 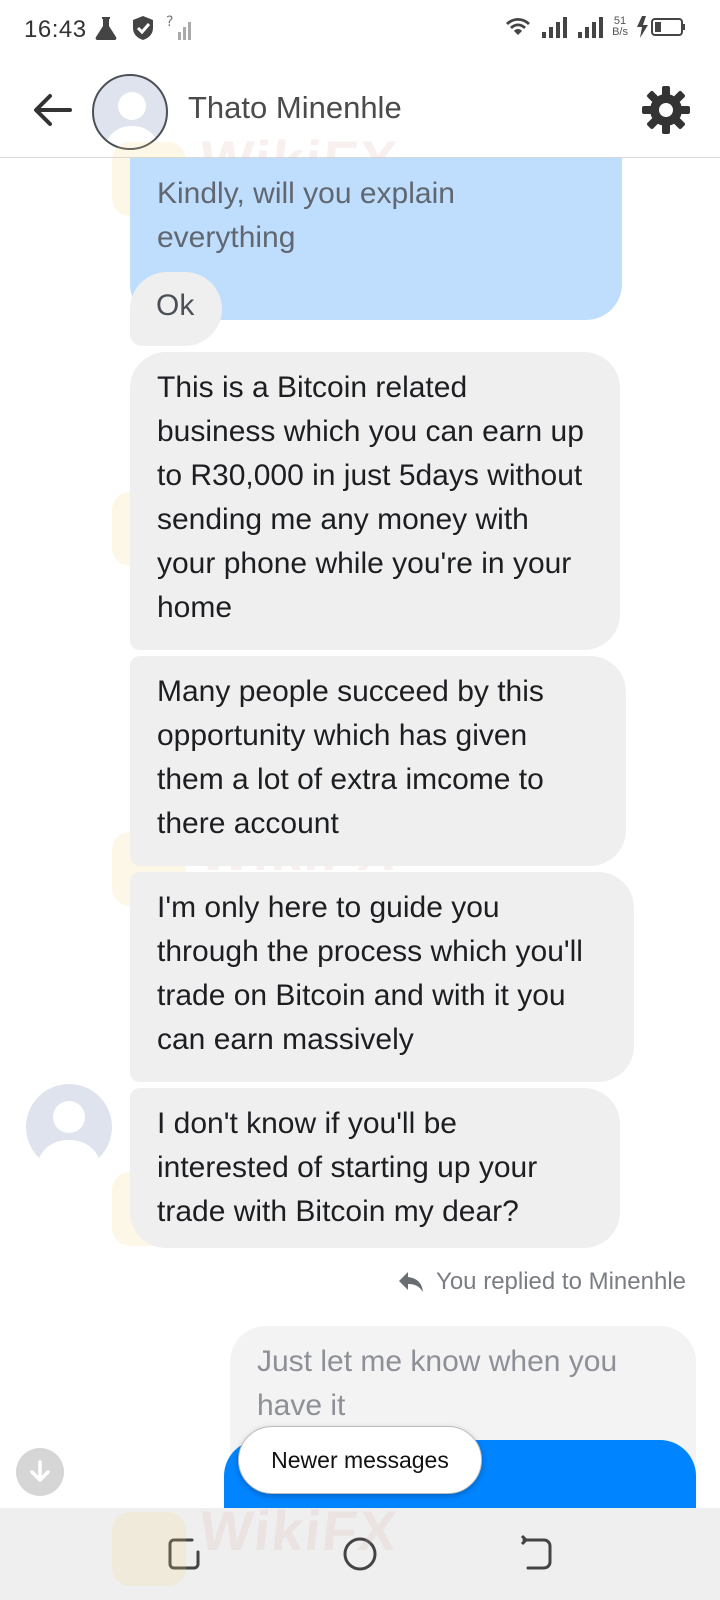 I want to click on back-nav-button, so click(x=536, y=1554).